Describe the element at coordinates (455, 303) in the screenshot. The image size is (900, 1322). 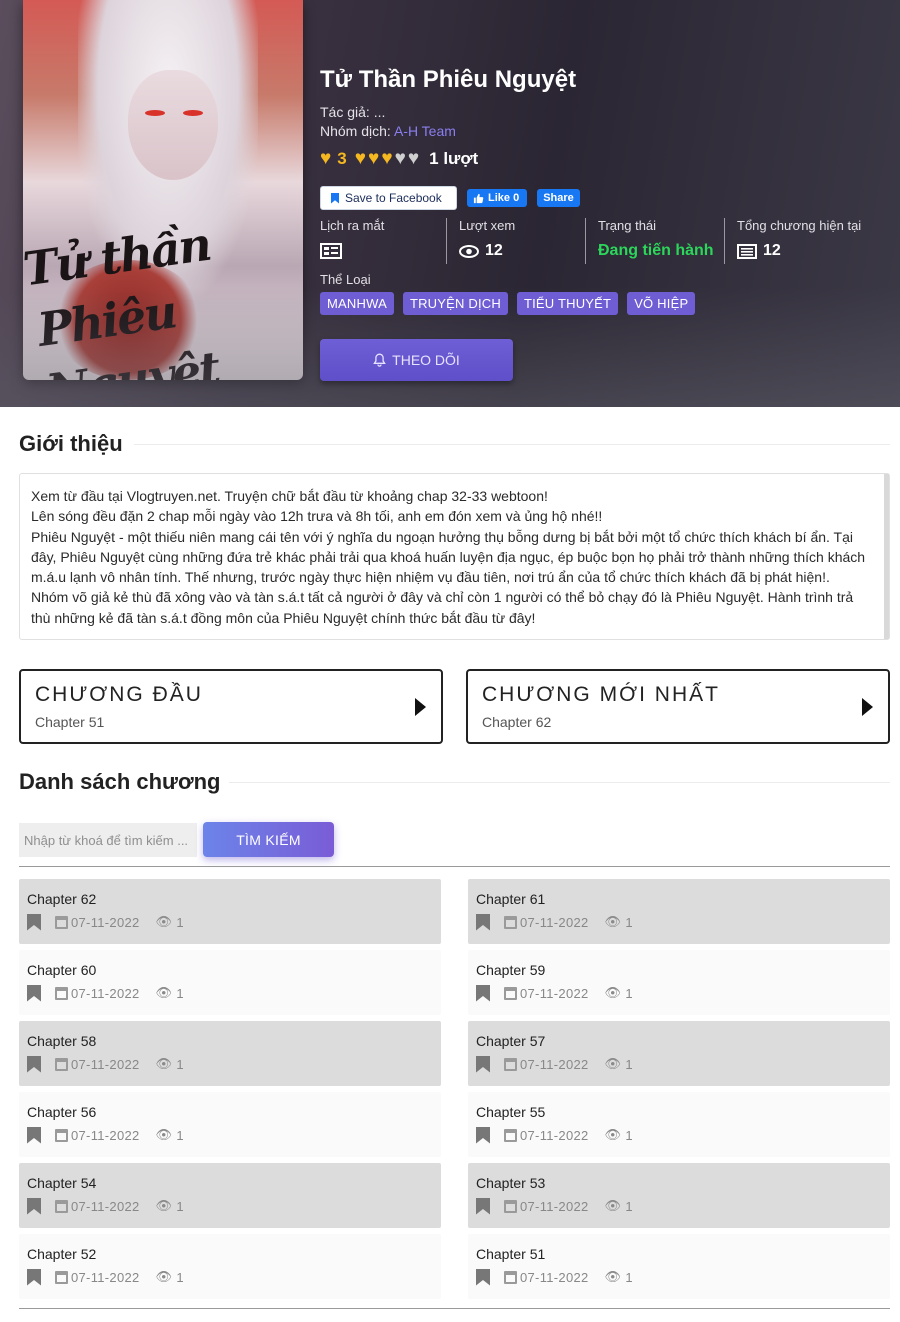
I see `genre-tag: TRUYỆN DỊCH` at that location.